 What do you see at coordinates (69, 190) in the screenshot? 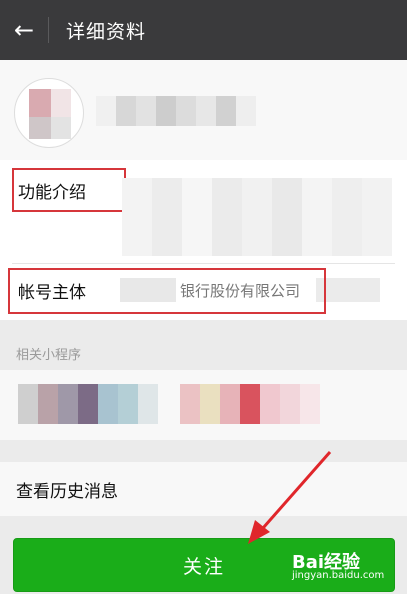
I see `intro-highlight-box` at bounding box center [69, 190].